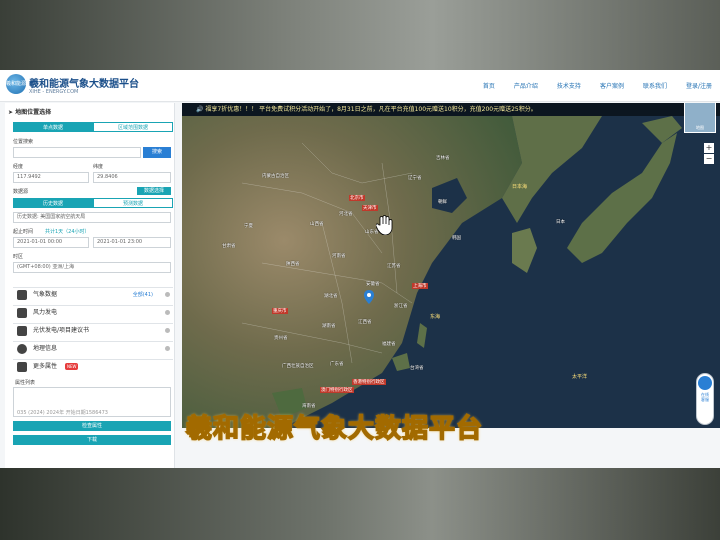 The width and height of the screenshot is (720, 540). What do you see at coordinates (133, 203) in the screenshot?
I see `tab-forecast: 预测数据` at bounding box center [133, 203].